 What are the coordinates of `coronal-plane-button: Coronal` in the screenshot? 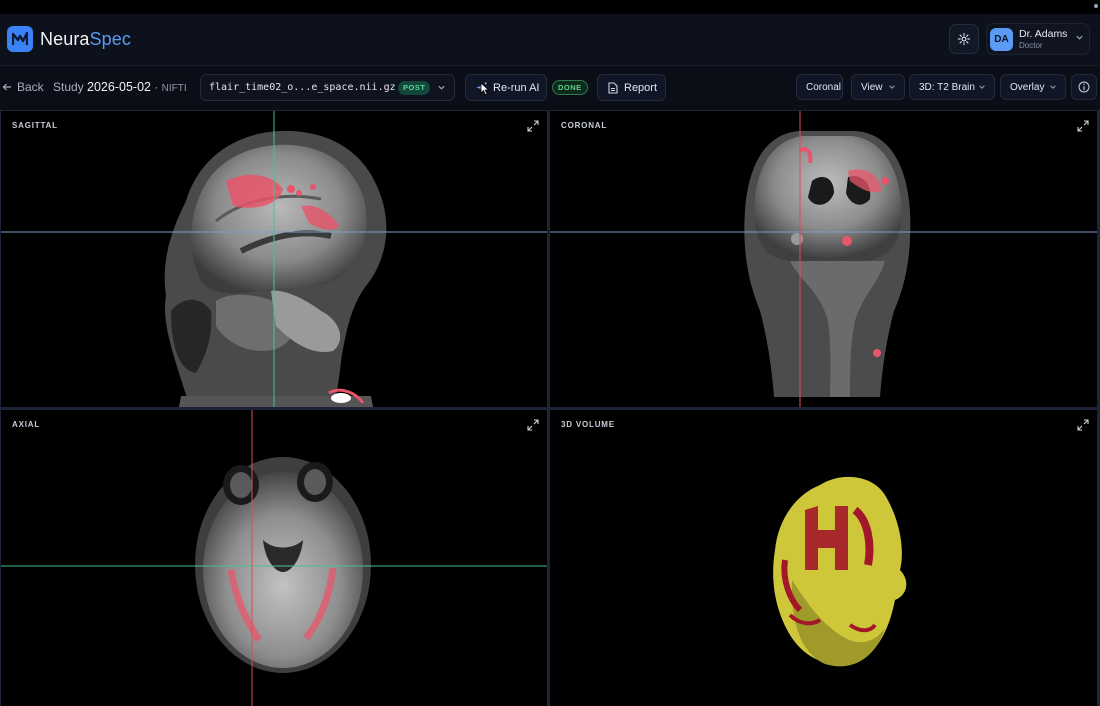 It's located at (819, 87).